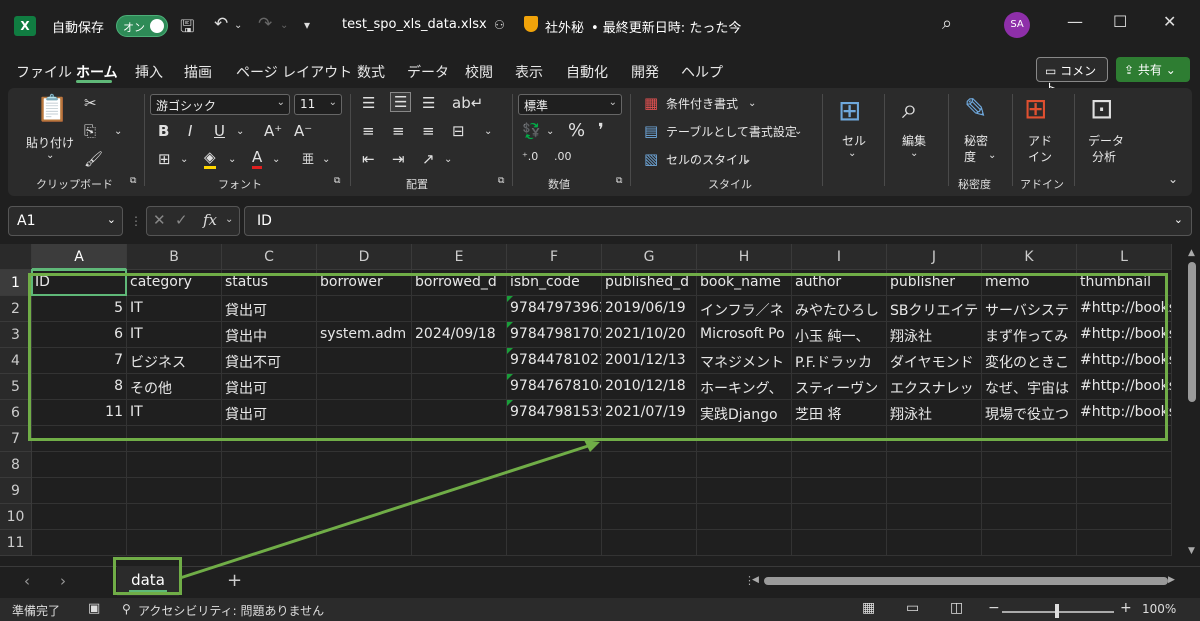  Describe the element at coordinates (649, 335) in the screenshot. I see `cell-g3: 2021/10/20` at that location.